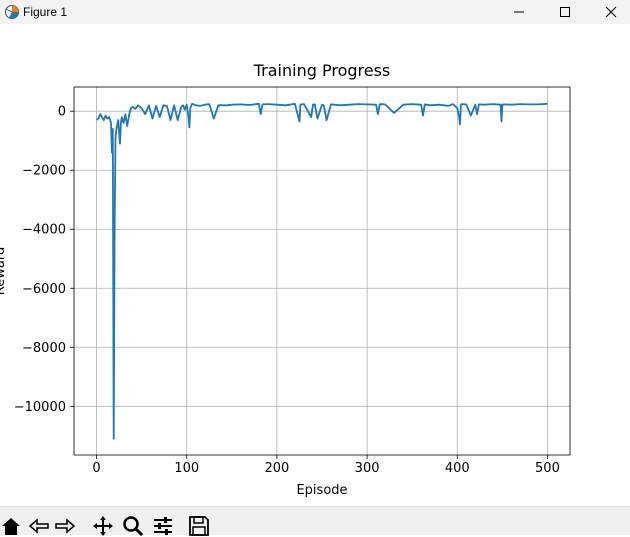 Image resolution: width=630 pixels, height=537 pixels. Describe the element at coordinates (322, 70) in the screenshot. I see `chart-title: Training Progress` at that location.